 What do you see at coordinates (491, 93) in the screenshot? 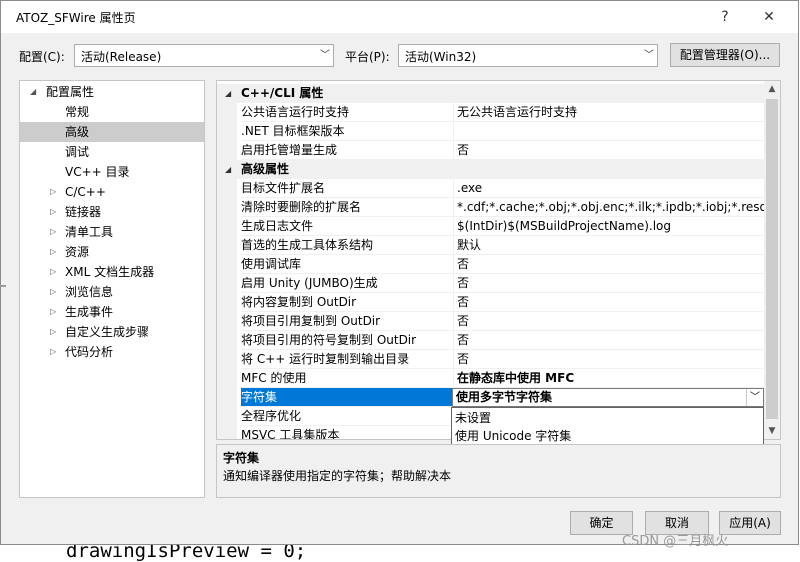
I see `property-category: ◢ C++/CLI 属性` at bounding box center [491, 93].